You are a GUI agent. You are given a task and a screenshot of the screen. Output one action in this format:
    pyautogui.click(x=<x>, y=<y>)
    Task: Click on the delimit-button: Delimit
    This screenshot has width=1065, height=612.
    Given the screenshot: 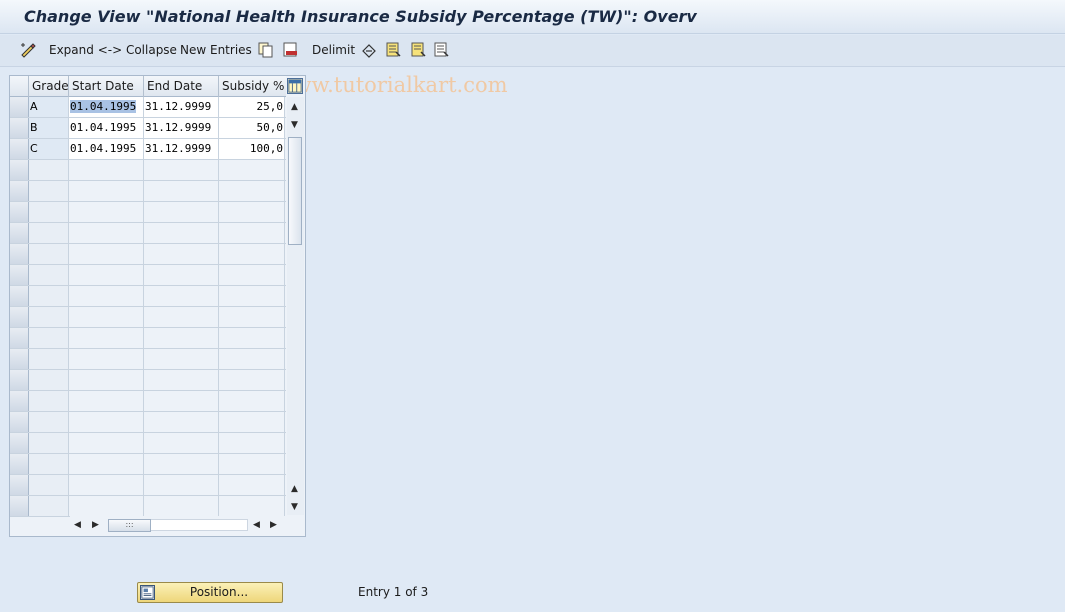 What is the action you would take?
    pyautogui.click(x=333, y=50)
    